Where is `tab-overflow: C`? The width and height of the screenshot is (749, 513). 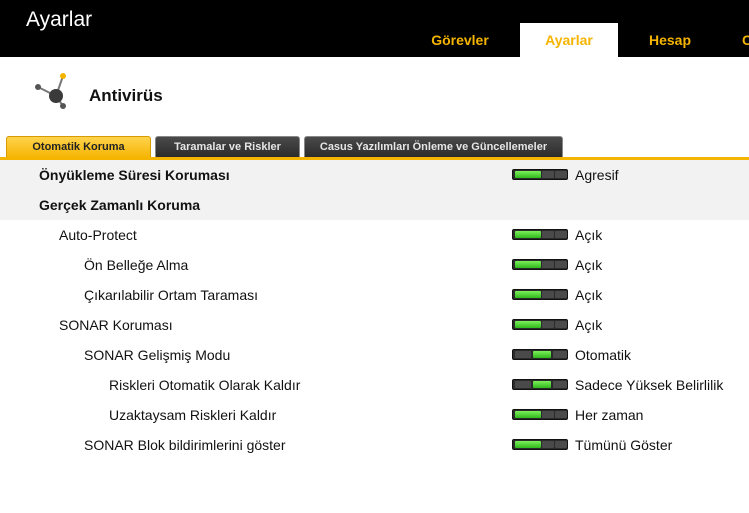
tab-overflow: C is located at coordinates (745, 40).